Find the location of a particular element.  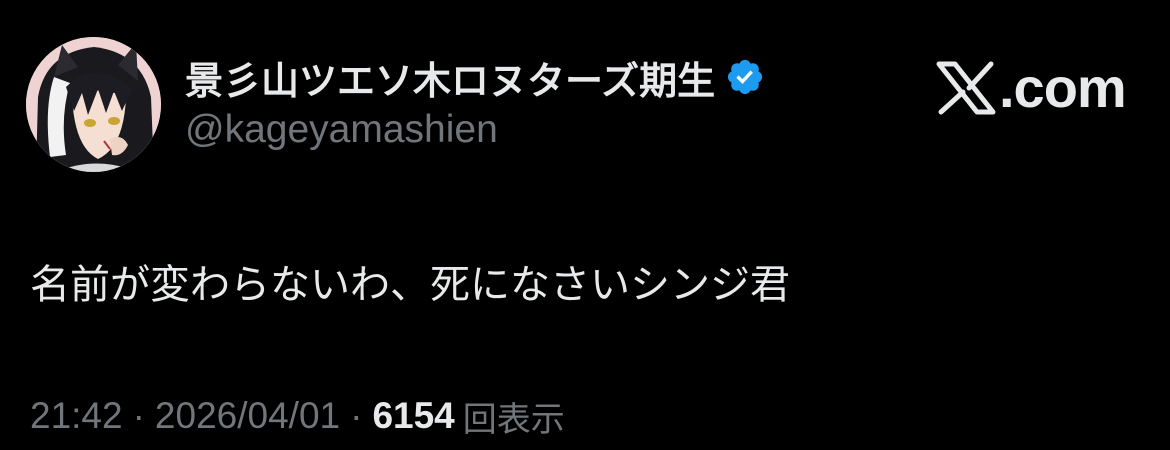

author-handle: @kageyamashien is located at coordinates (341, 130).